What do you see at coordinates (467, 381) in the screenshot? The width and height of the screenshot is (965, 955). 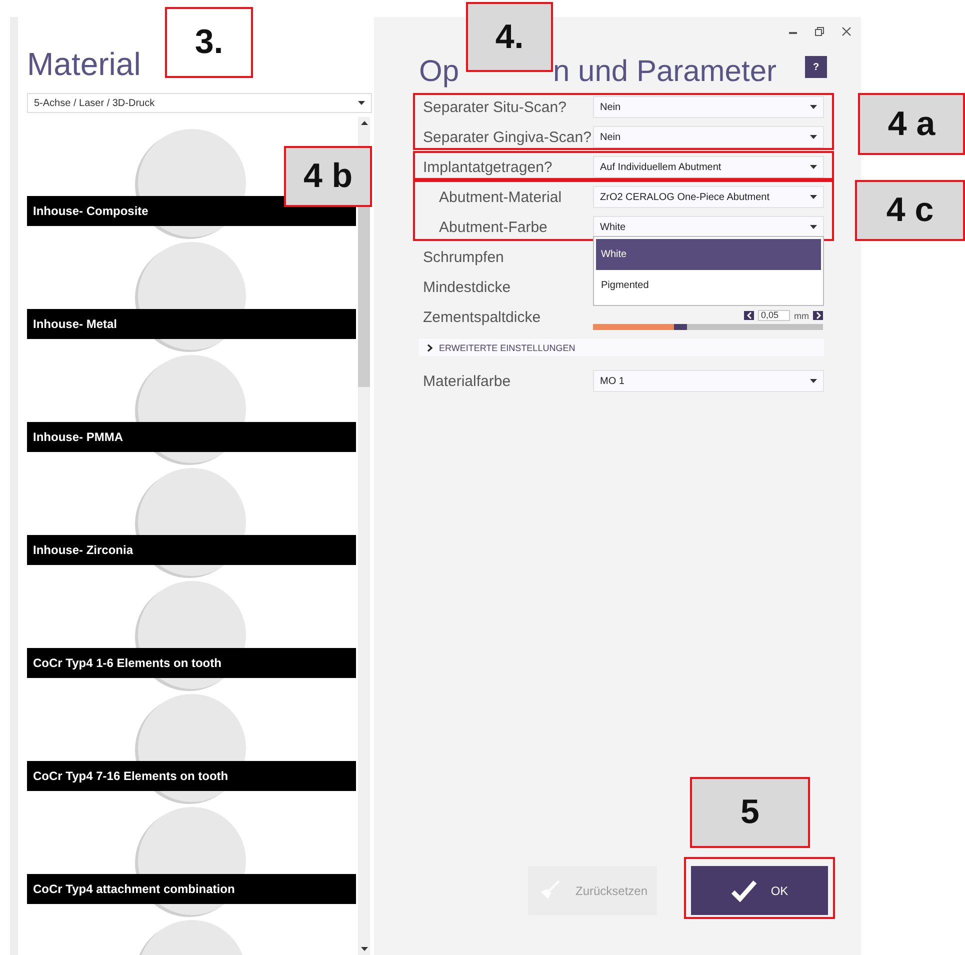 I see `field-label: Materialfarbe` at bounding box center [467, 381].